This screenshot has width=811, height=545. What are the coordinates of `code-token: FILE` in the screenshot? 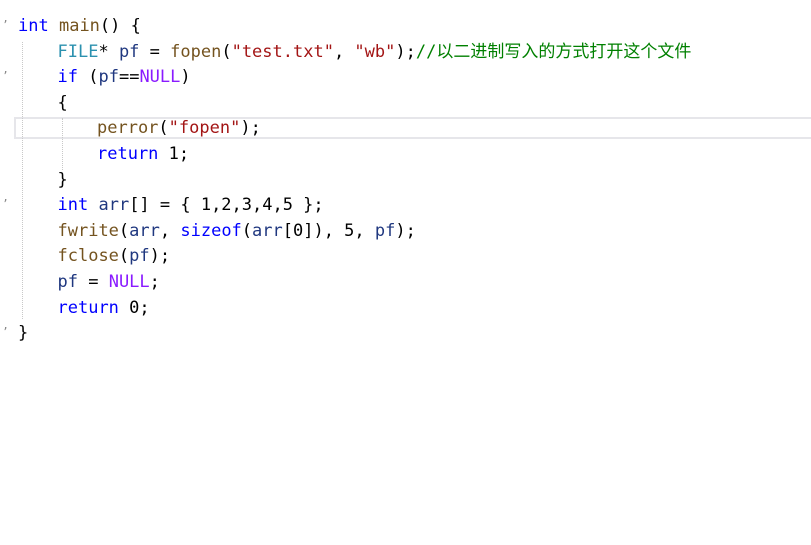 It's located at (78, 51).